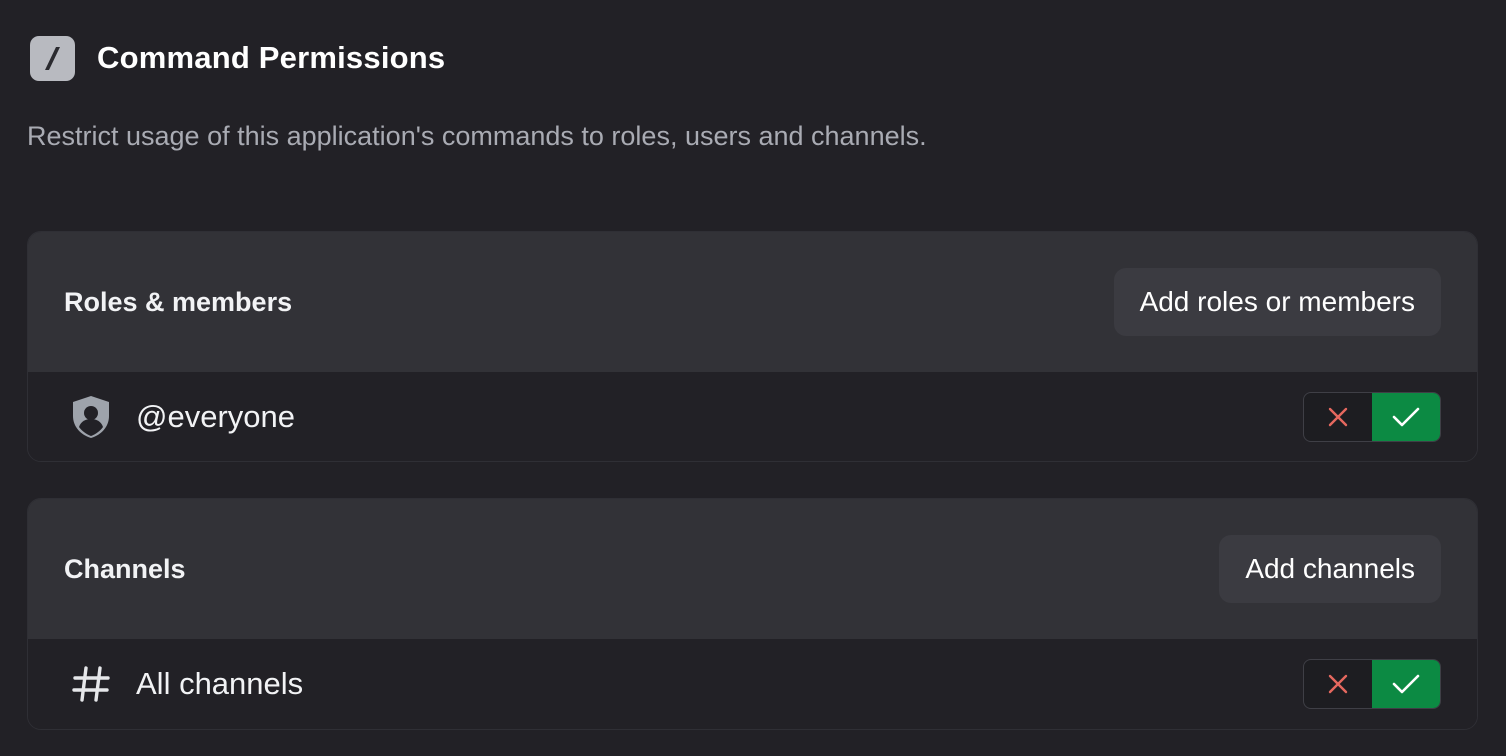 The height and width of the screenshot is (756, 1506). I want to click on roles-members-title: Roles & members, so click(178, 301).